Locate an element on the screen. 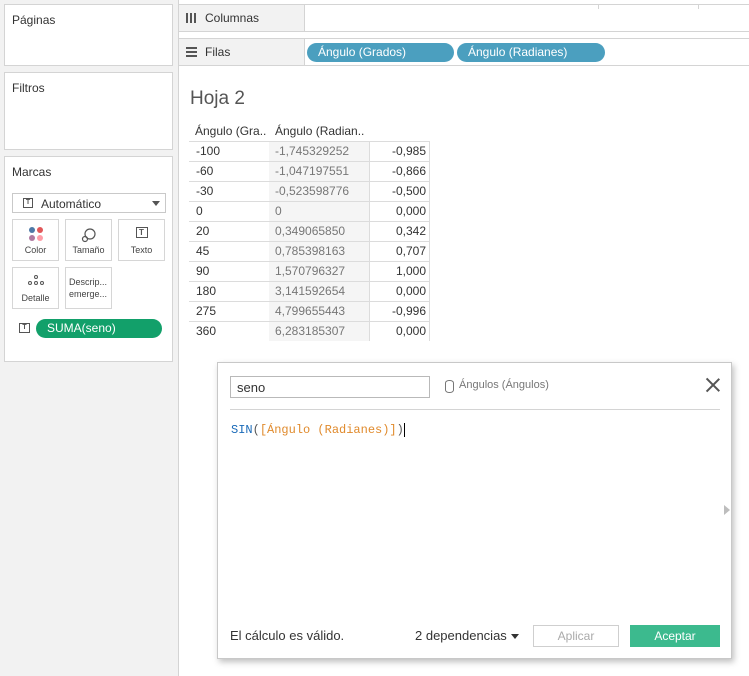  marks-title: Marcas is located at coordinates (32, 172).